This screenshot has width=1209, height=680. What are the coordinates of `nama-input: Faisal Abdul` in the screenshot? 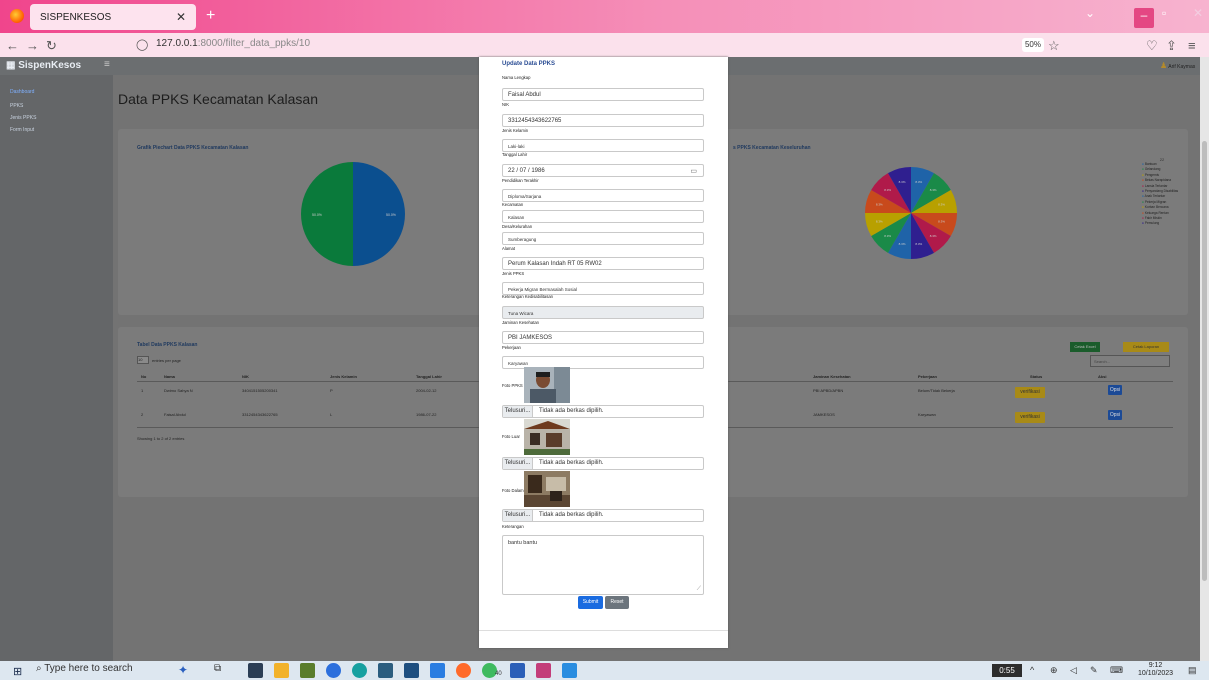 It's located at (603, 94).